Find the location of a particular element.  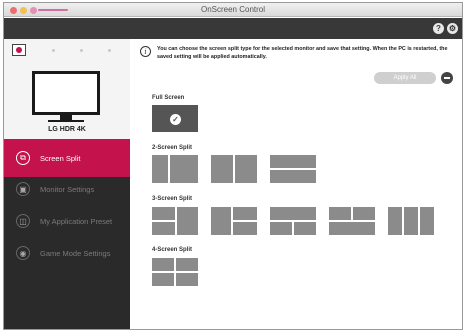

monitor-illustration is located at coordinates (66, 93).